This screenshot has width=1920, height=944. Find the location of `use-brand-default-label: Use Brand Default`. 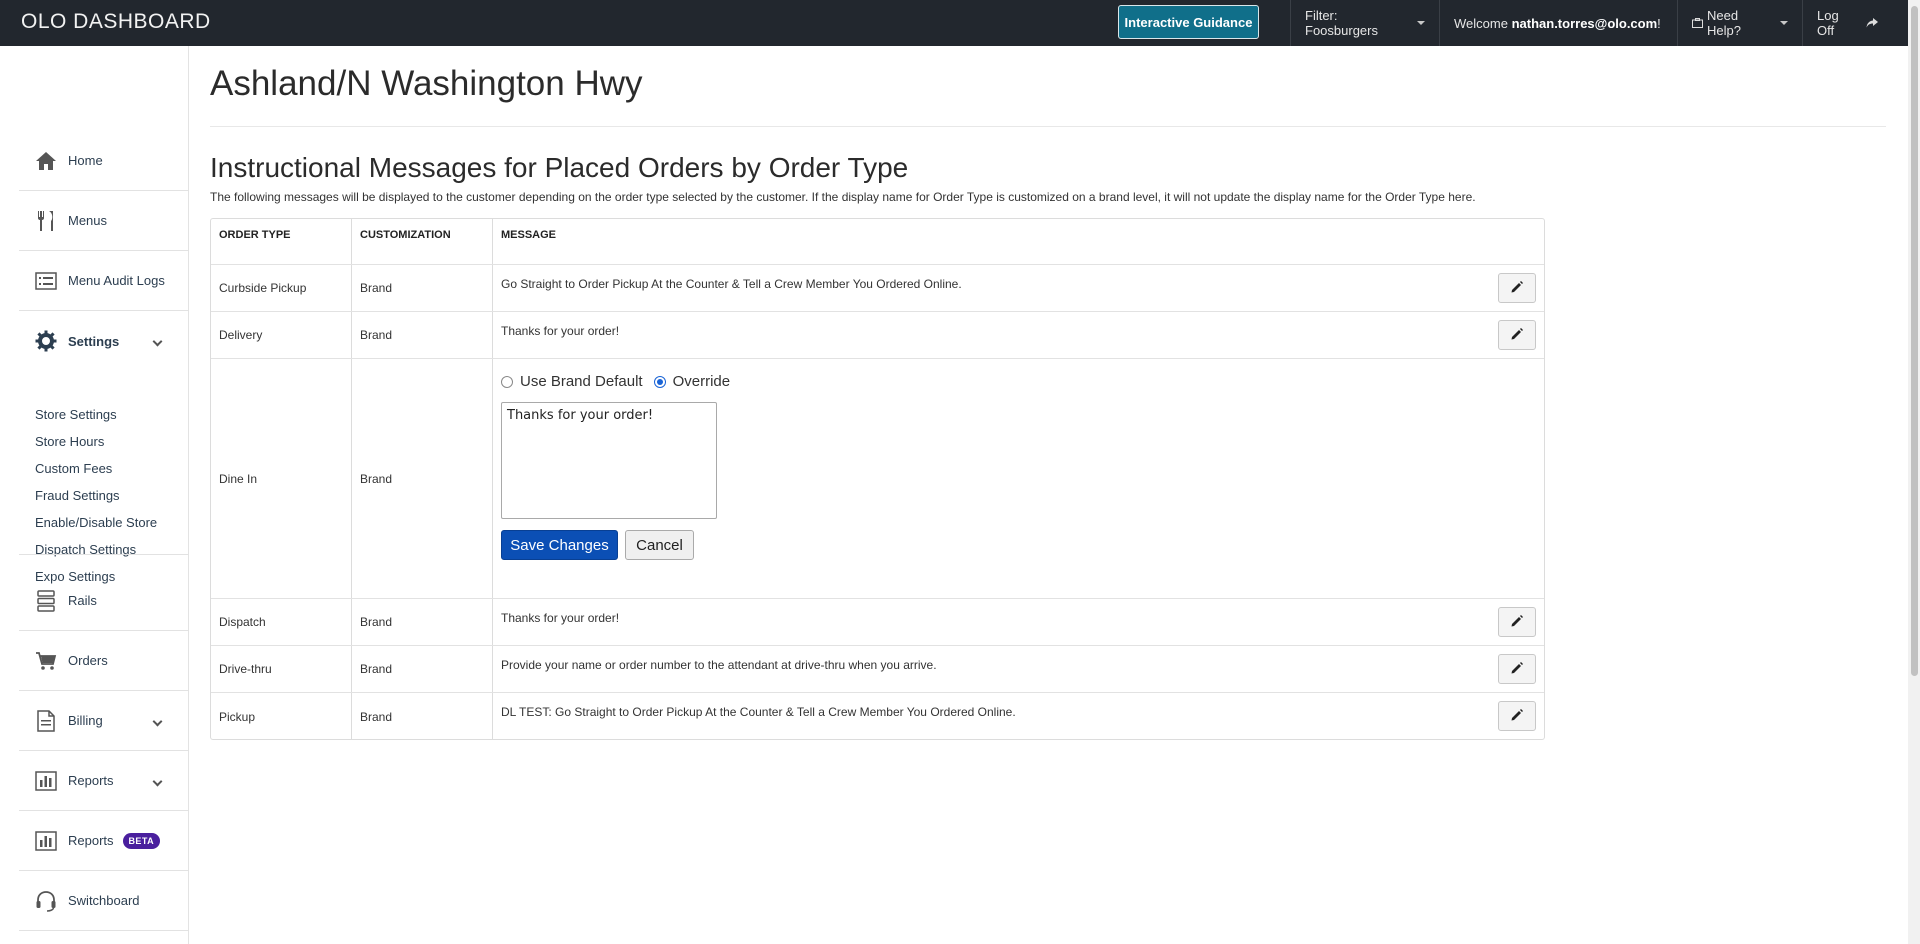

use-brand-default-label: Use Brand Default is located at coordinates (581, 381).